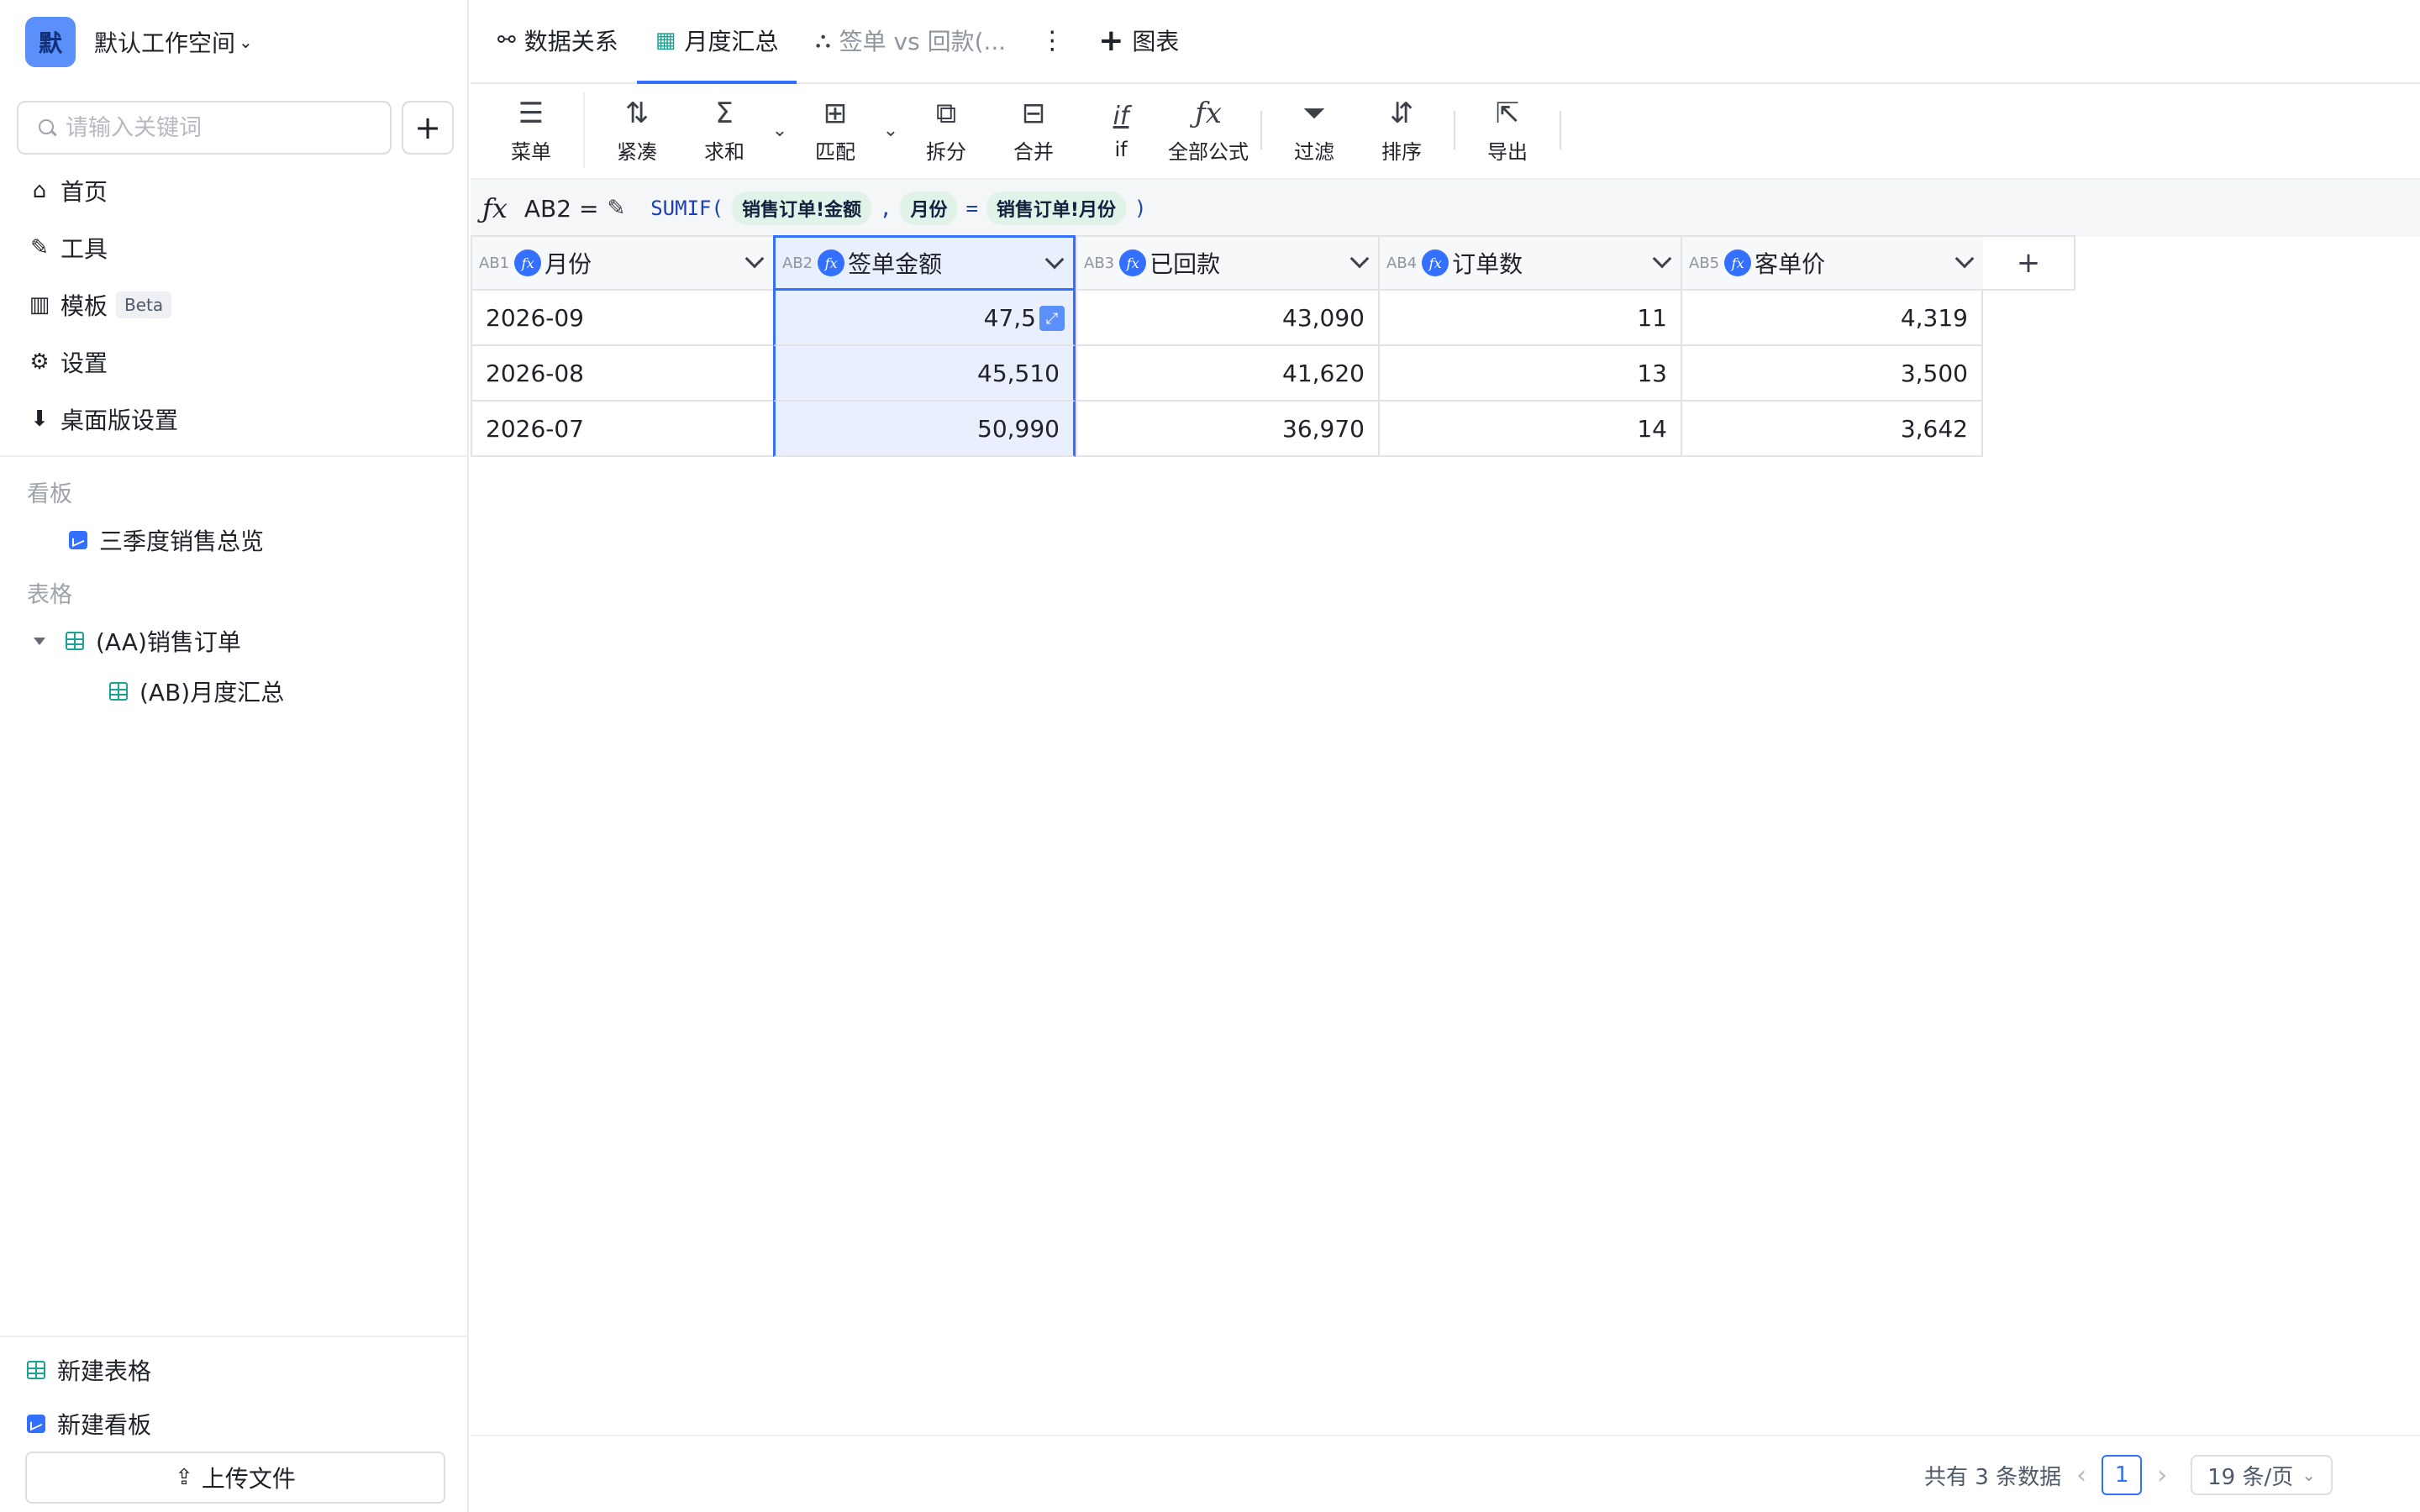 The width and height of the screenshot is (2420, 1512). I want to click on tree-item-table-ab: (AB)月度汇总, so click(196, 691).